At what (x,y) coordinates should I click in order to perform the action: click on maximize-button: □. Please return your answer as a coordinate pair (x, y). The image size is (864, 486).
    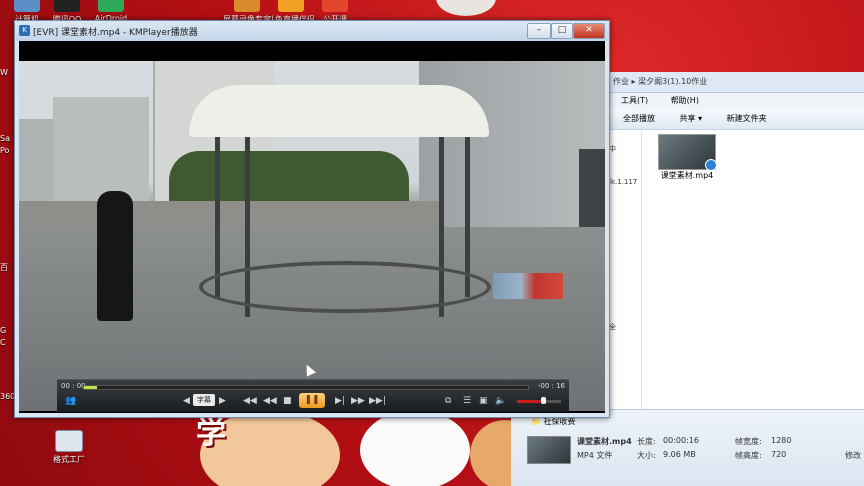
    Looking at the image, I should click on (562, 31).